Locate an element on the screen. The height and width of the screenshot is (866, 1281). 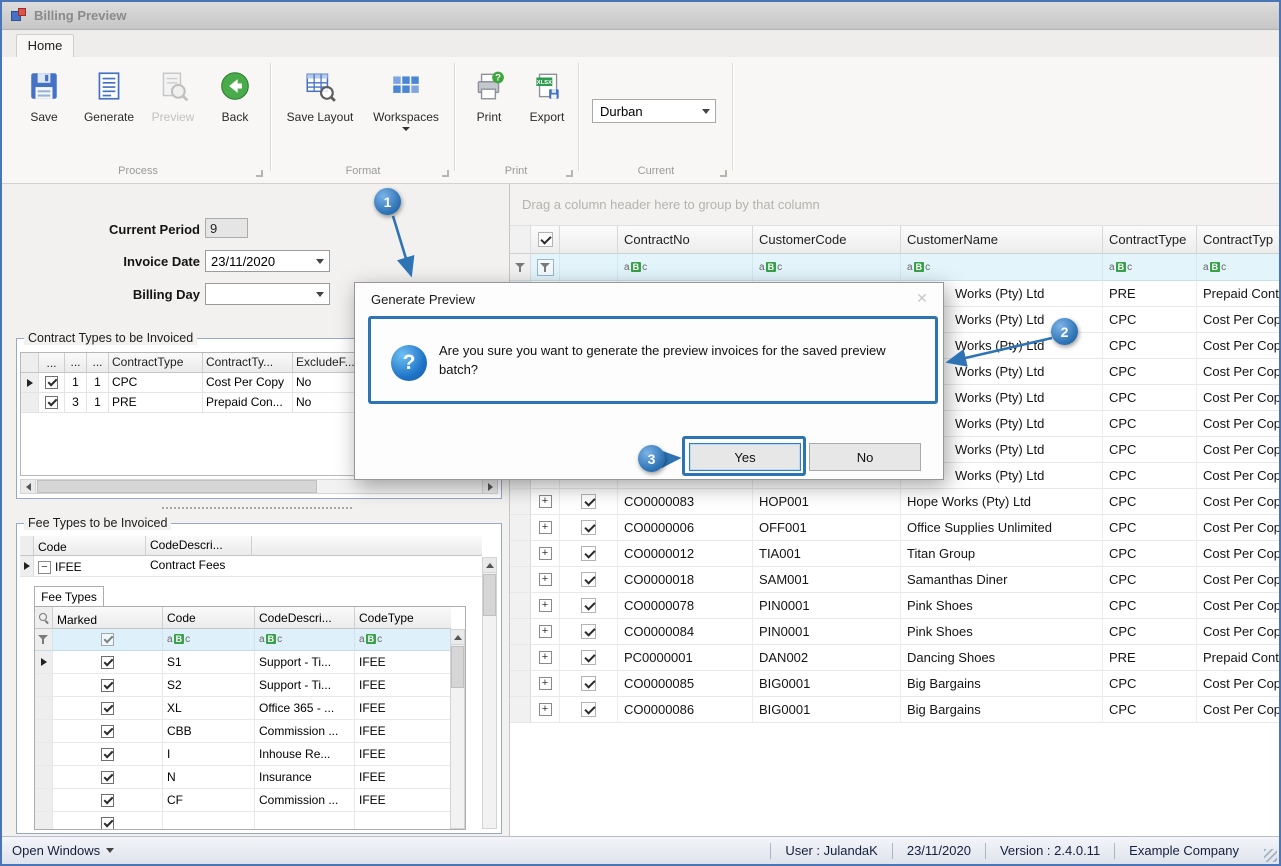
close-icon is located at coordinates (922, 298).